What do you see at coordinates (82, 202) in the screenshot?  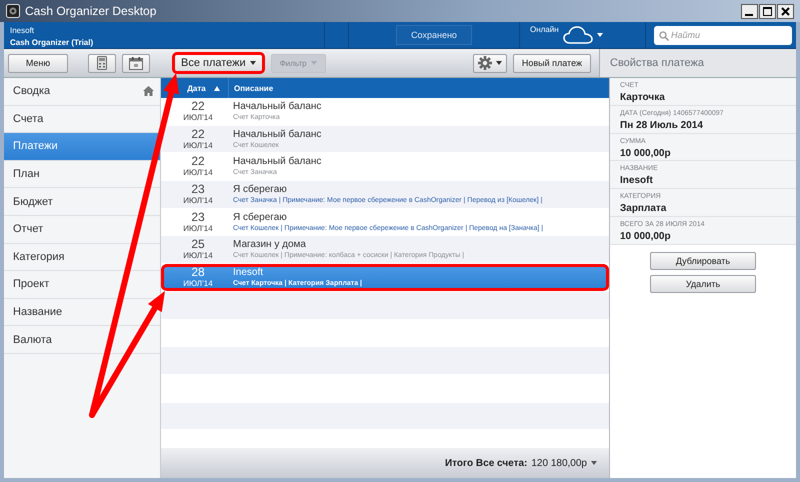 I see `sidebar-item: Бюджет` at bounding box center [82, 202].